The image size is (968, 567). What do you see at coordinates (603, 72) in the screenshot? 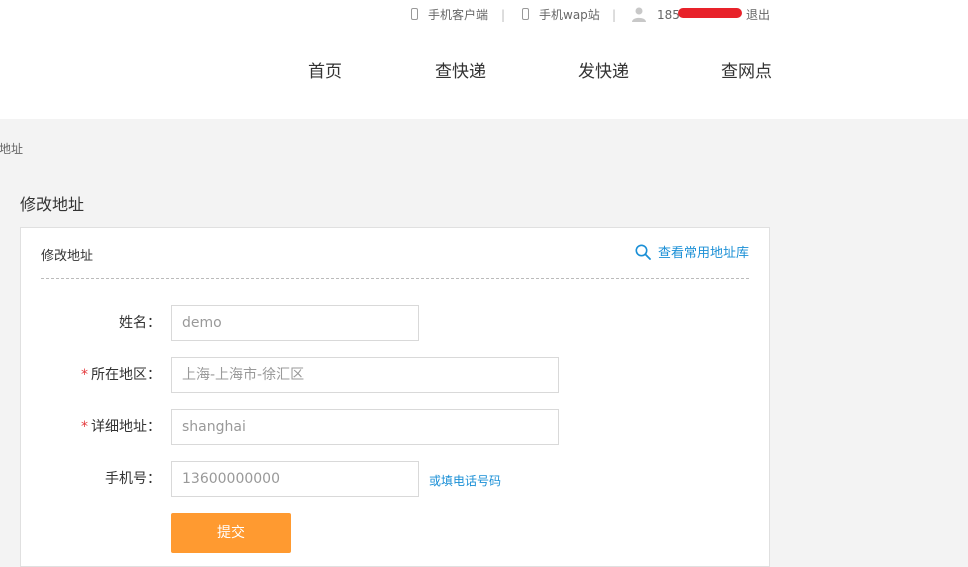
I see `nav-send-package: 发快递` at bounding box center [603, 72].